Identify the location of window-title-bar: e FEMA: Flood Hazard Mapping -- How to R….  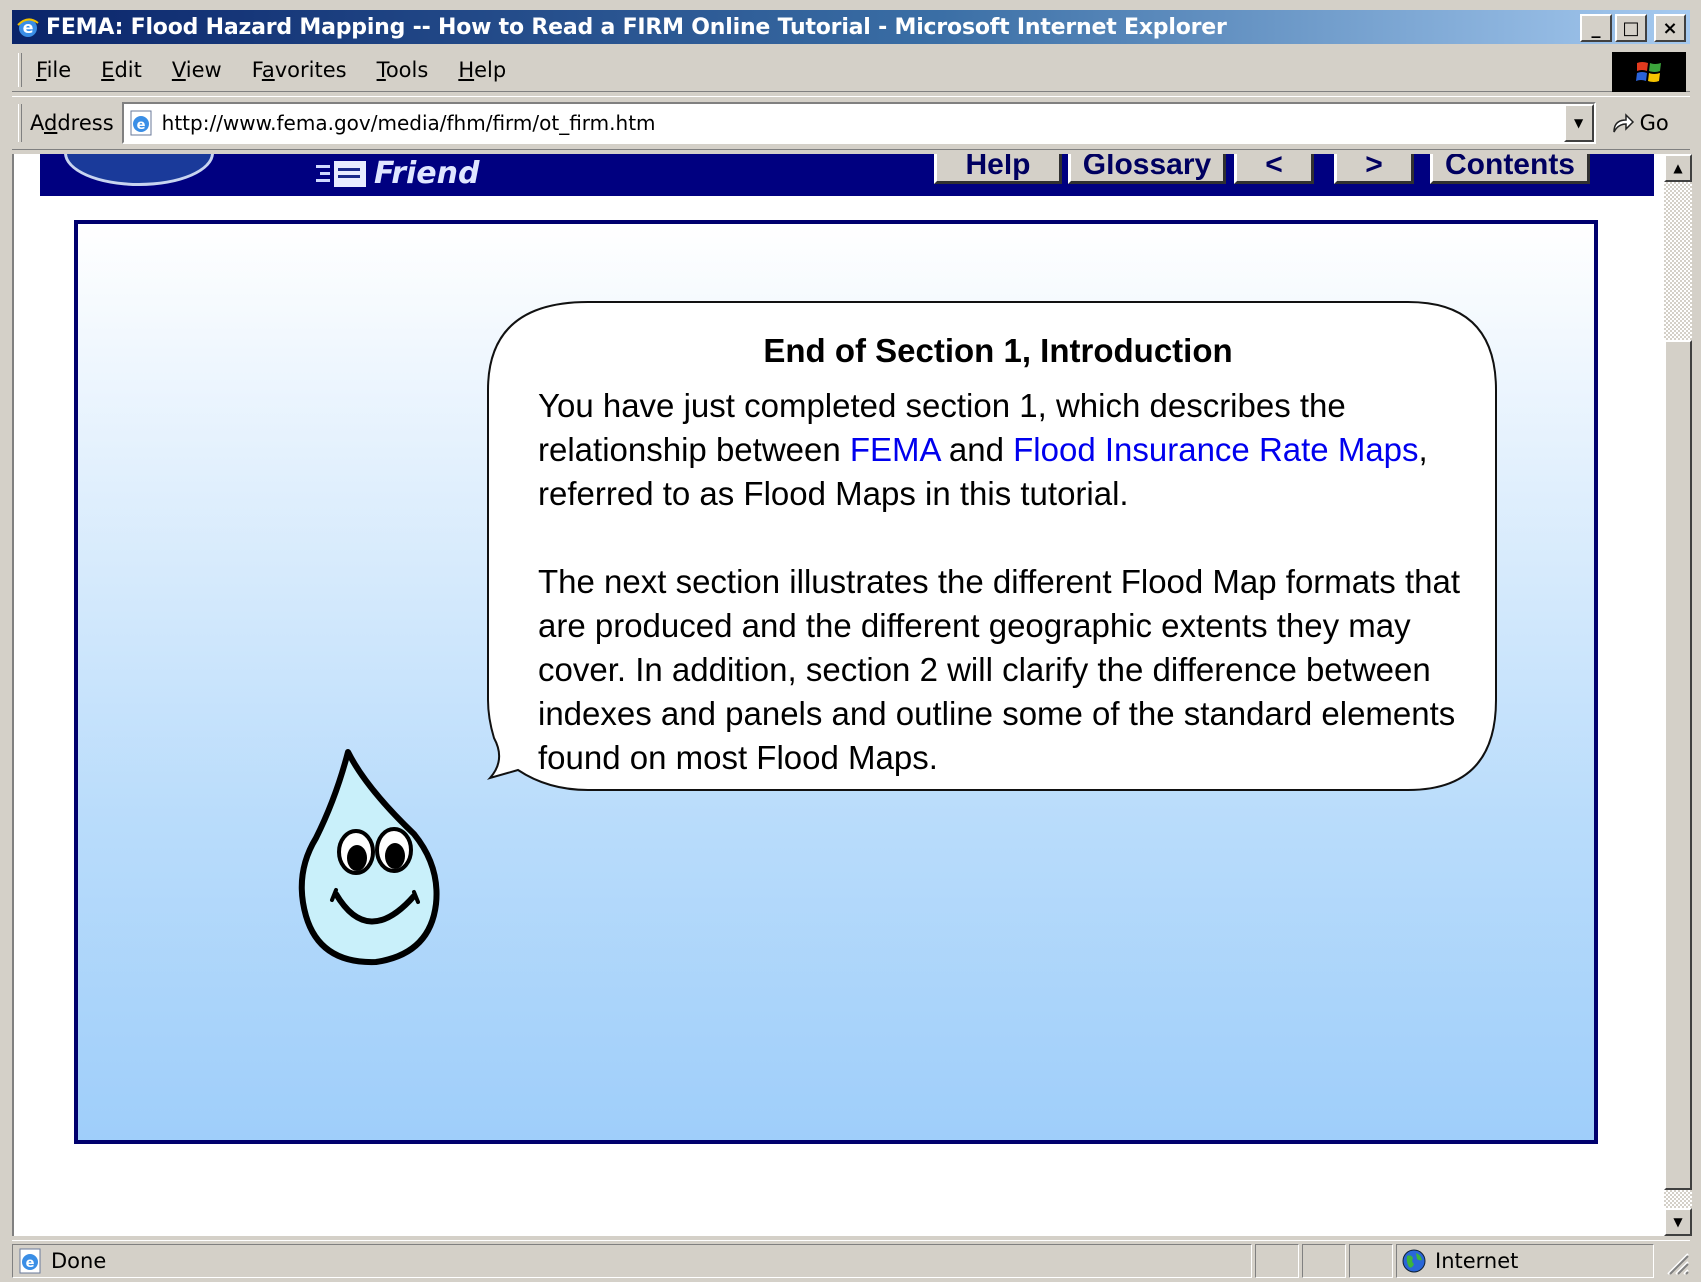
(851, 27).